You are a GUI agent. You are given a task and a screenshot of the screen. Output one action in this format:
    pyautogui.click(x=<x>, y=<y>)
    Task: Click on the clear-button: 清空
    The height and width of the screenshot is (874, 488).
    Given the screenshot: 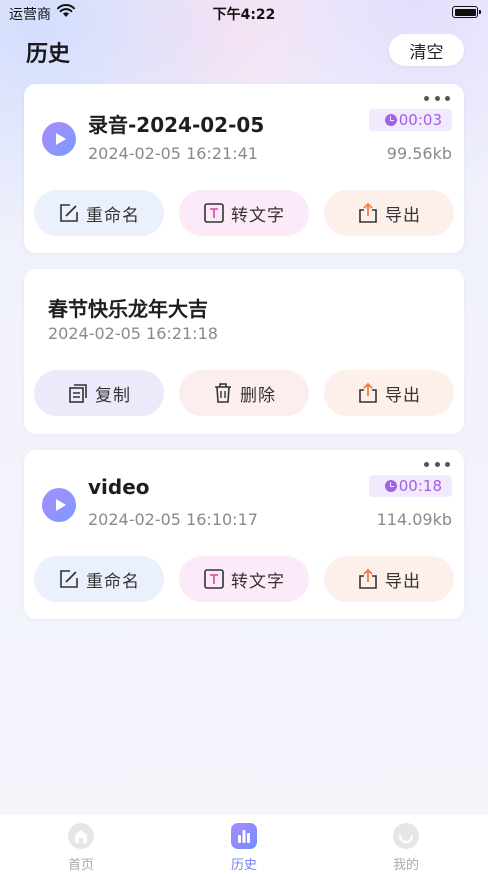 What is the action you would take?
    pyautogui.click(x=426, y=50)
    